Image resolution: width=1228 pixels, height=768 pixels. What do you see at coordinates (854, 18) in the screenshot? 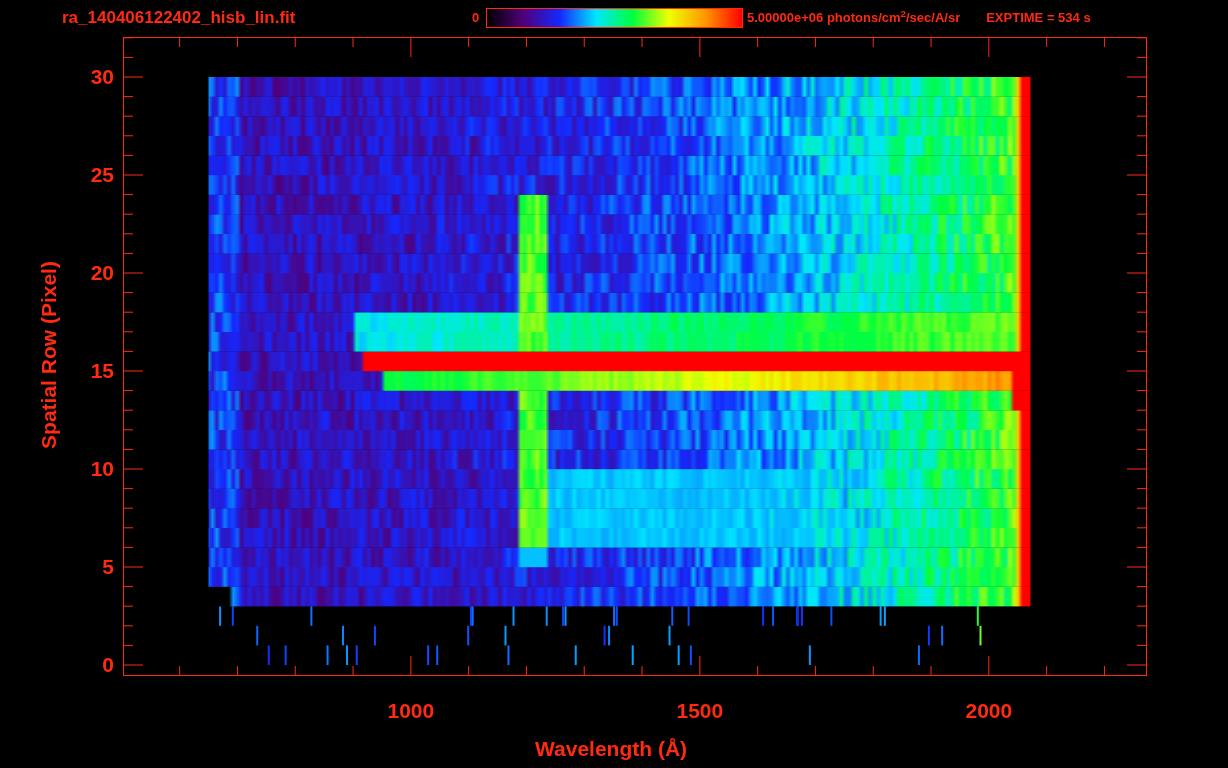
I see `colorbar-max-label: 5.00000e+06 photons/cm$^{2}$/sec/A/sr` at bounding box center [854, 18].